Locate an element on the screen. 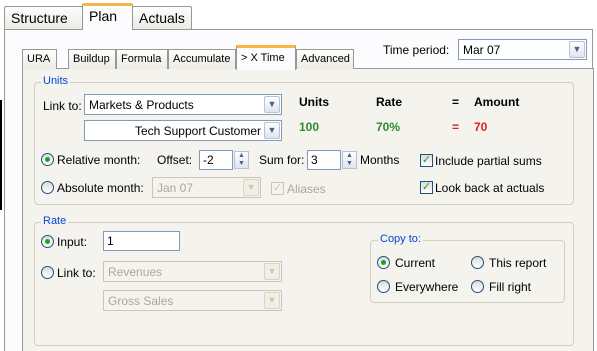 The image size is (597, 351). time-period-label: Time period: is located at coordinates (416, 50).